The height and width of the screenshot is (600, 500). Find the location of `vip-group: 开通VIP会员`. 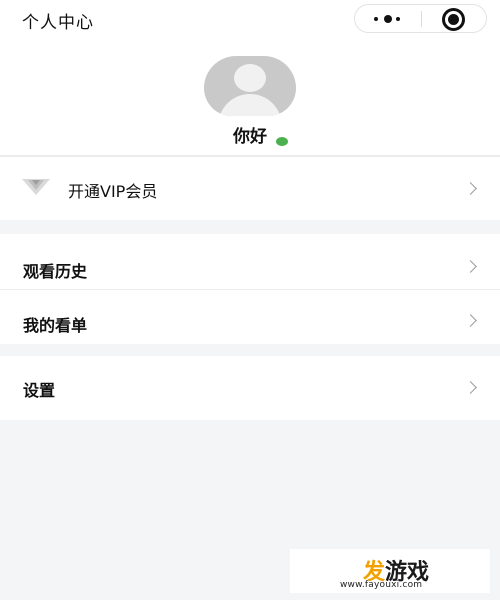

vip-group: 开通VIP会员 is located at coordinates (250, 188).